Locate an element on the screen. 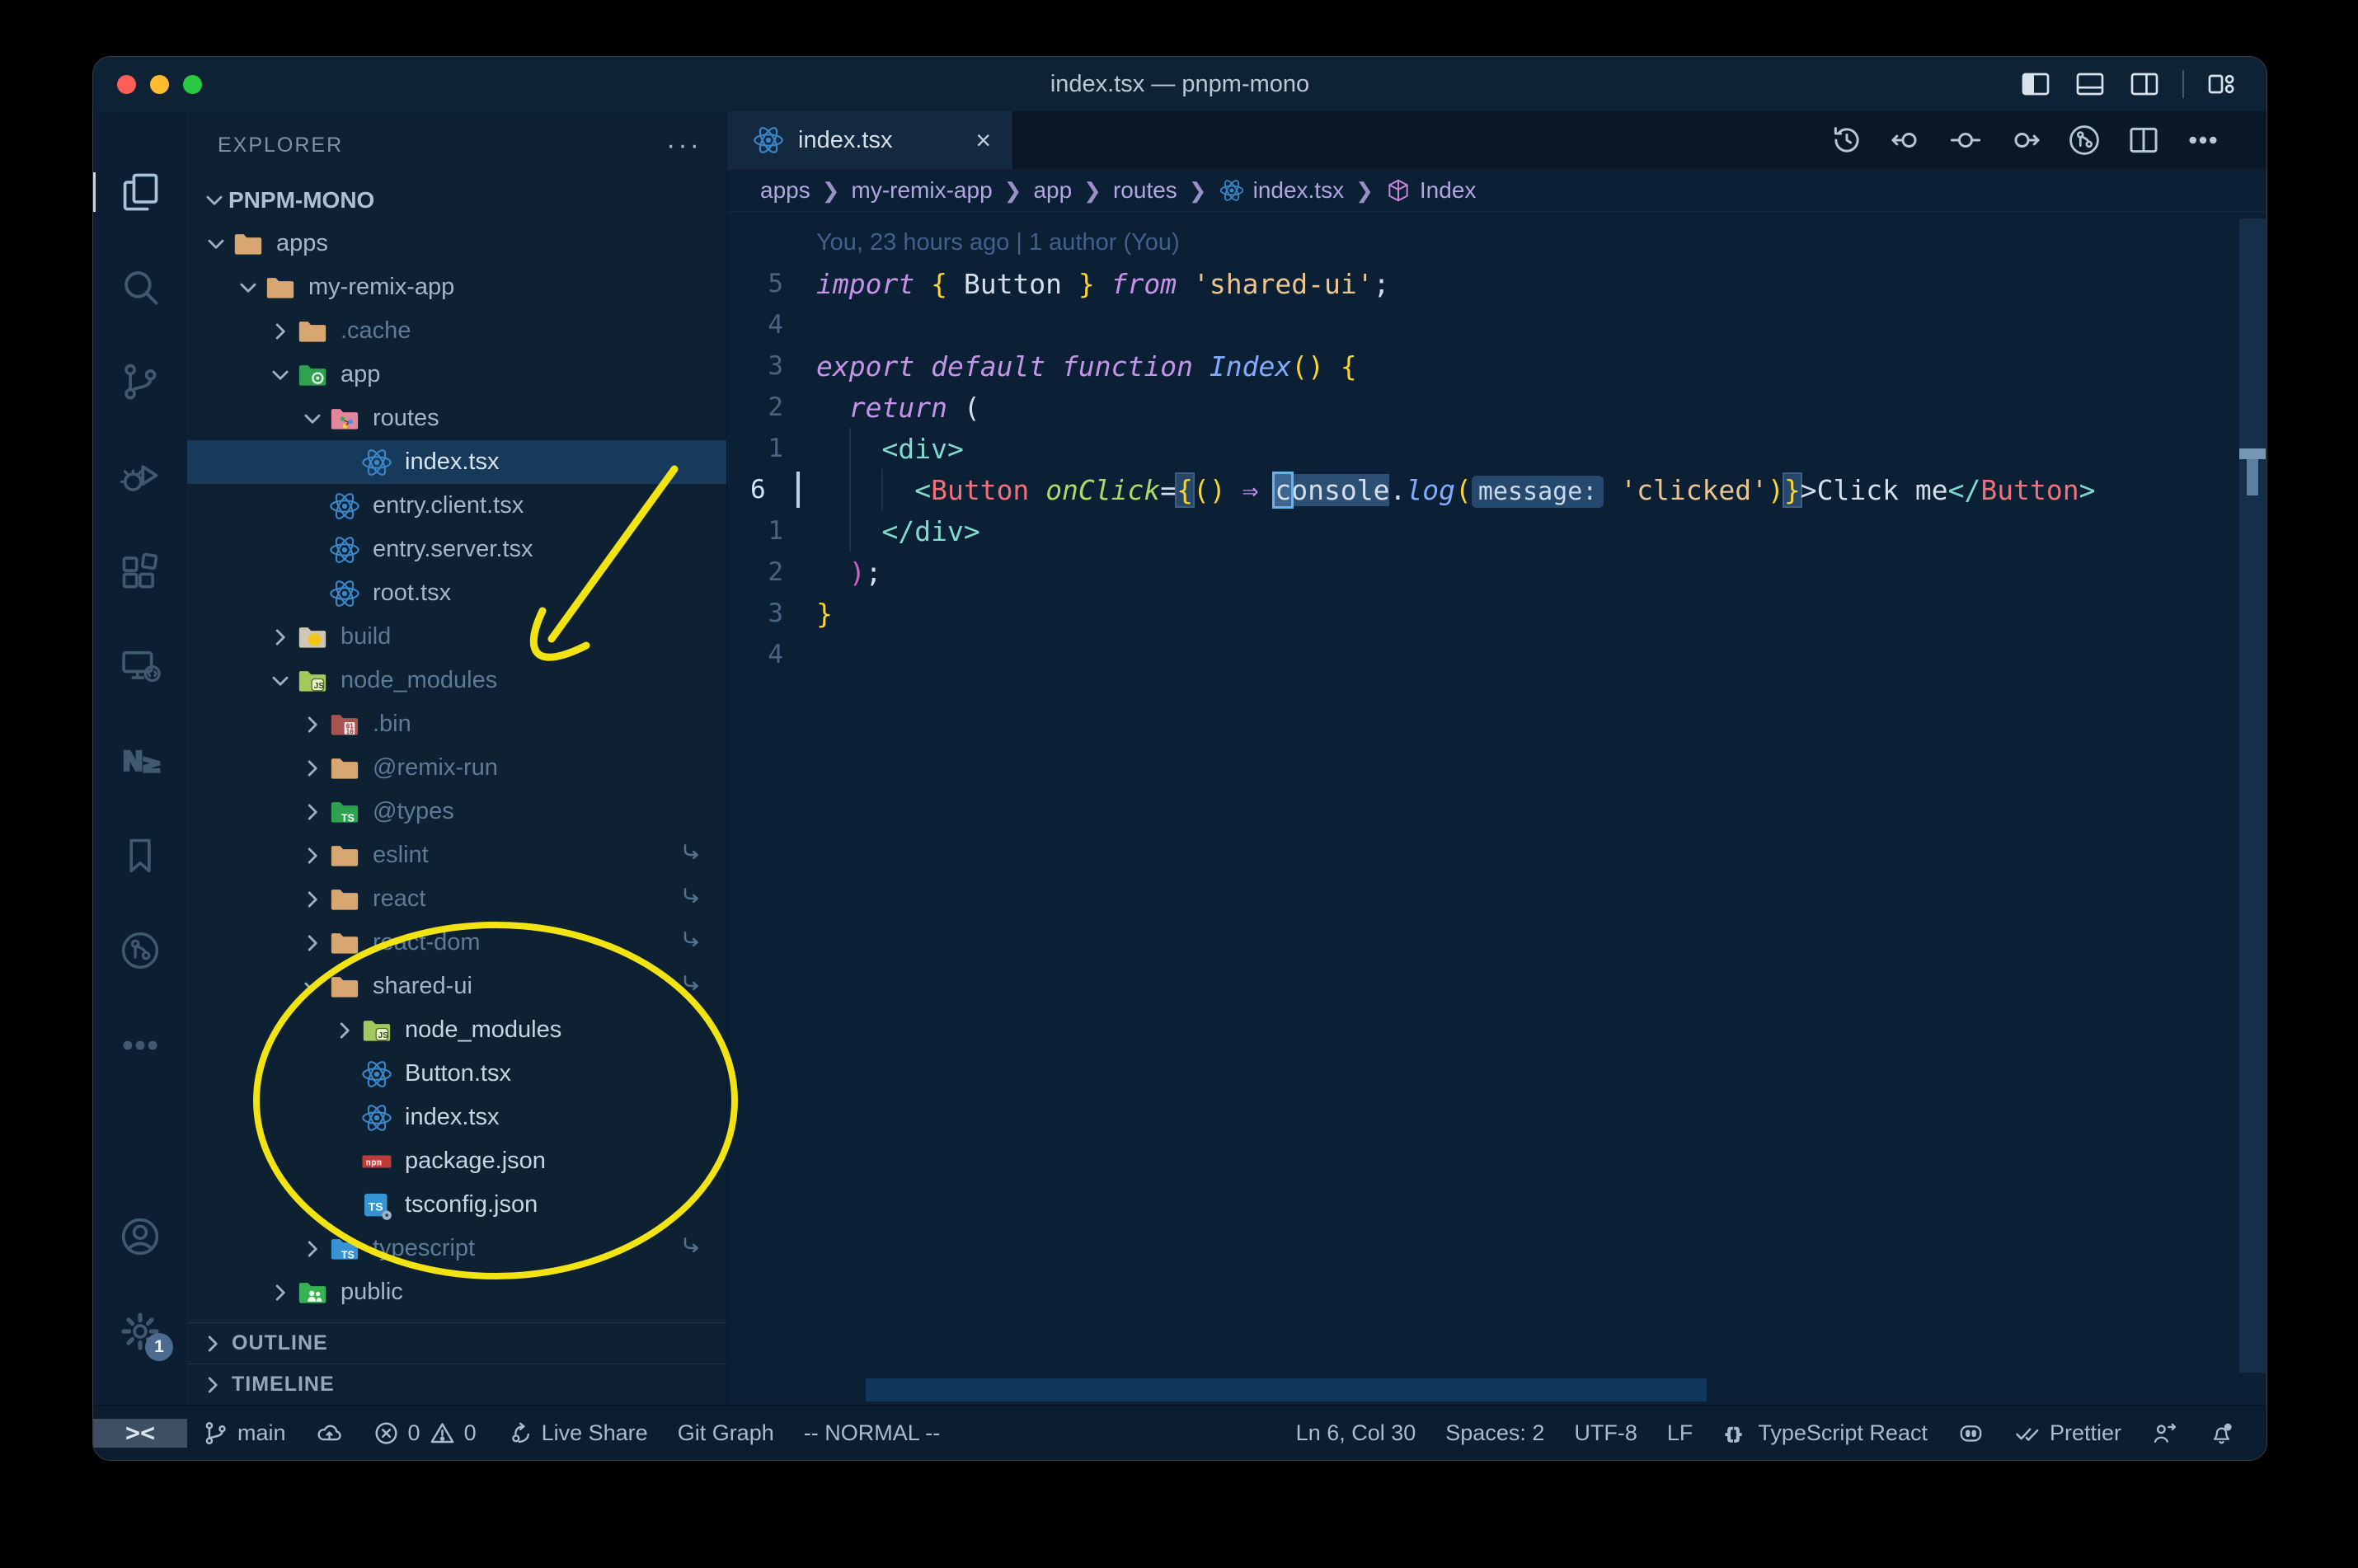  close-window-button is located at coordinates (127, 84).